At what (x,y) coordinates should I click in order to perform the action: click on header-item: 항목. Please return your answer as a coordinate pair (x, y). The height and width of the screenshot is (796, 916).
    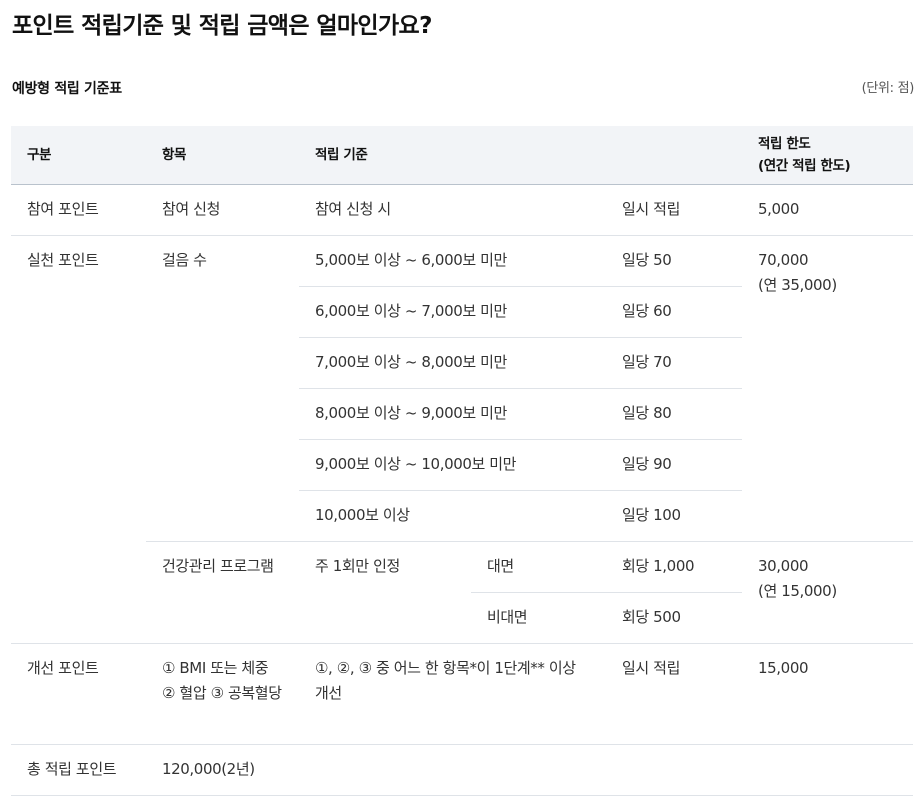
    Looking at the image, I should click on (222, 155).